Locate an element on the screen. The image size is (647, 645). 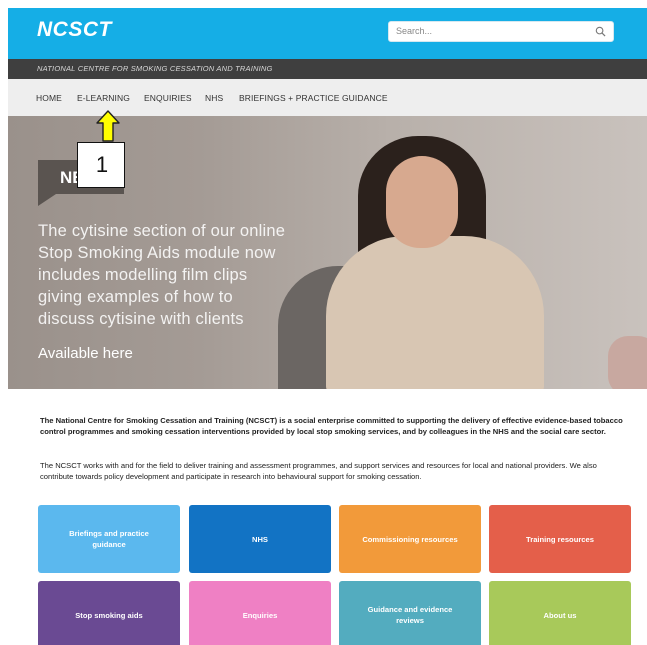
nav-item-nhs: NHS is located at coordinates (214, 98).